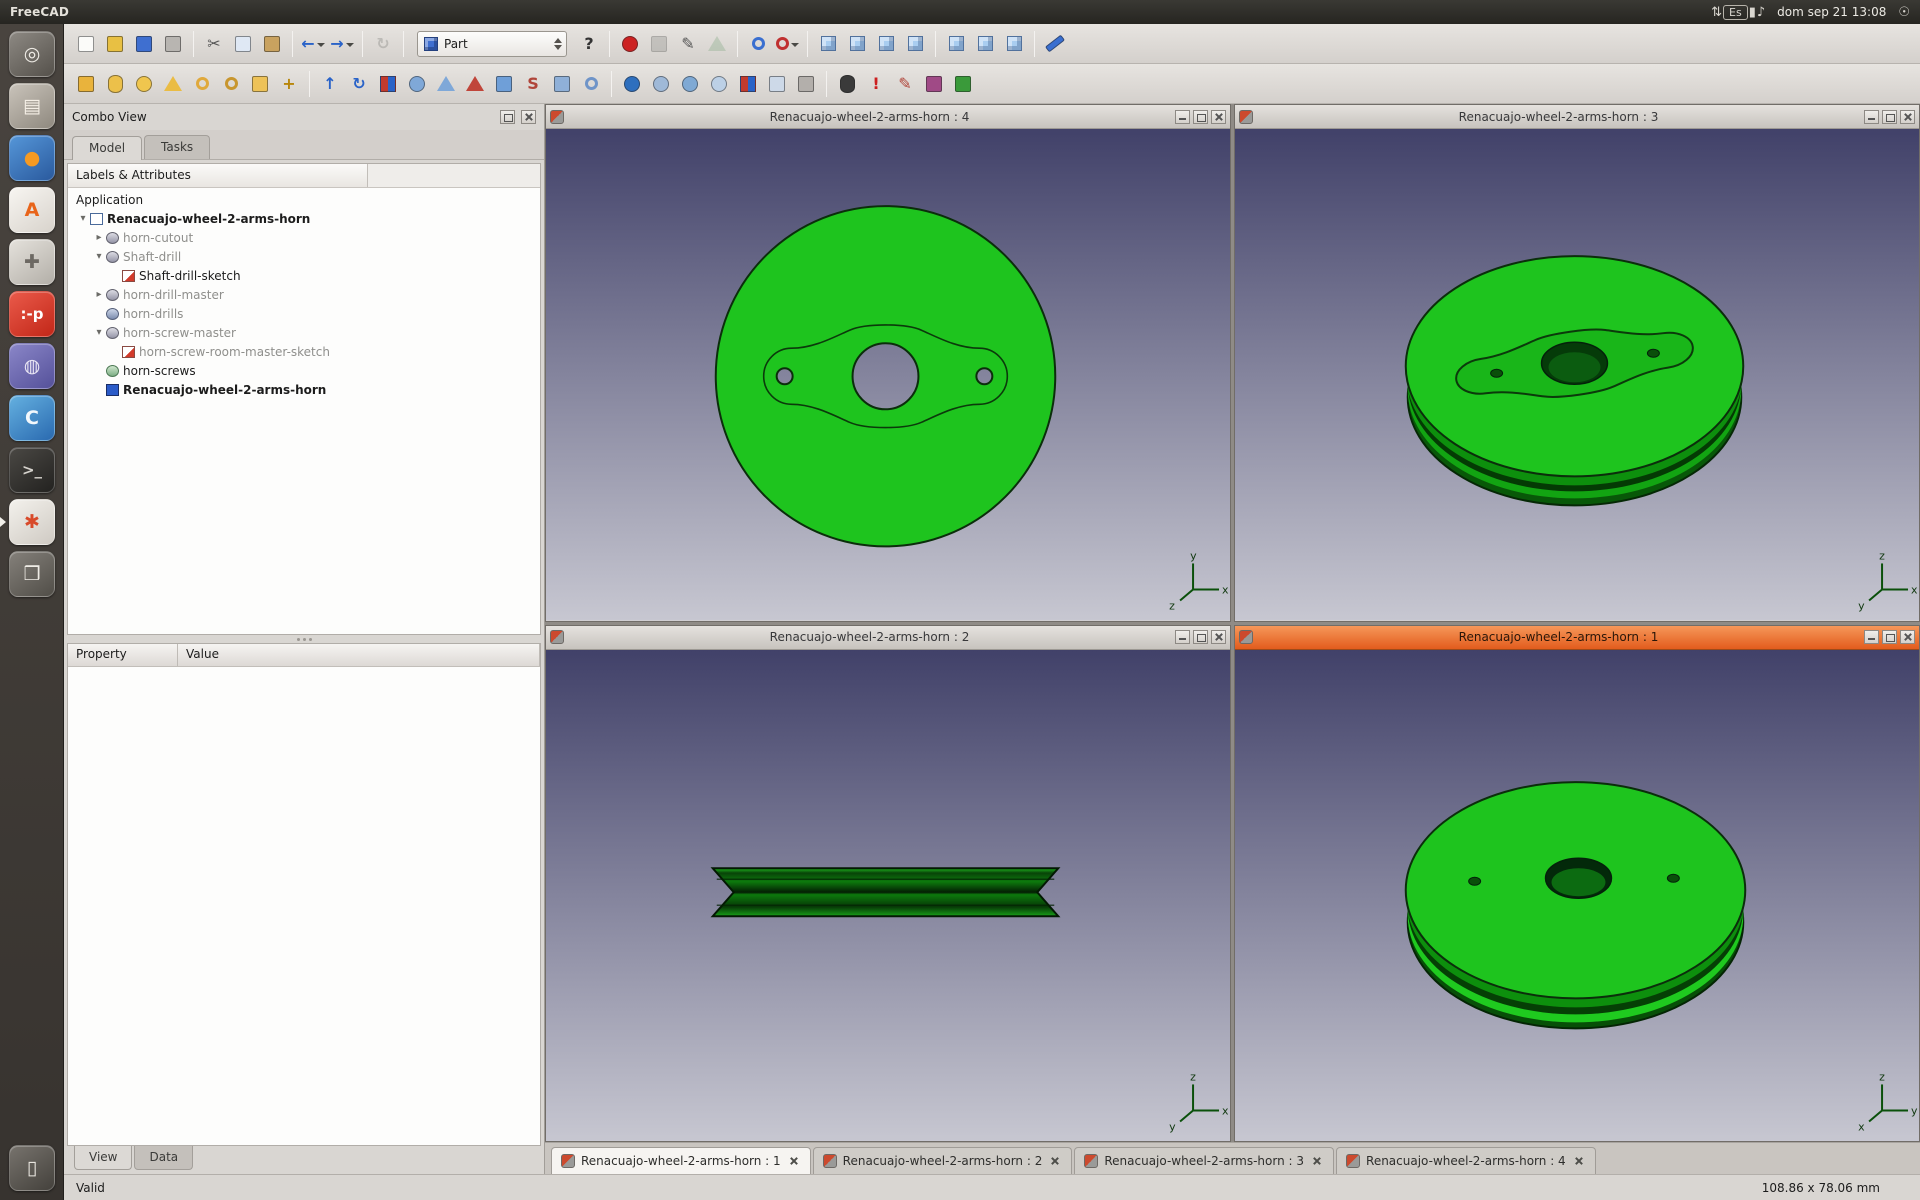 Image resolution: width=1920 pixels, height=1200 pixels. I want to click on software-center-icon: A, so click(32, 210).